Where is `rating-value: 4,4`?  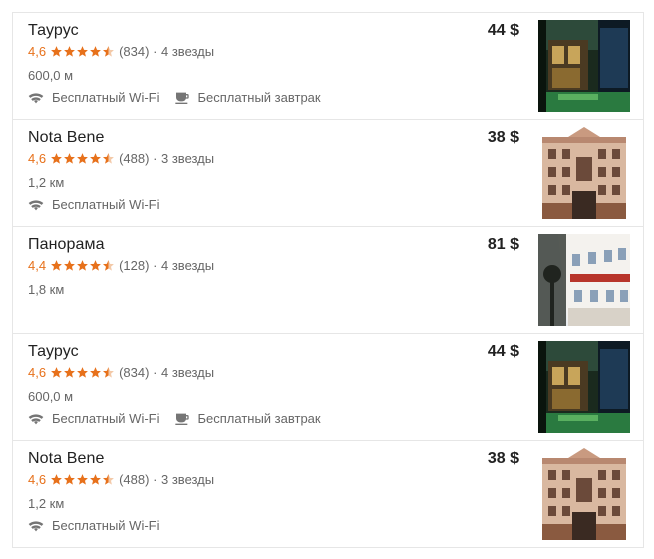
rating-value: 4,4 is located at coordinates (37, 265).